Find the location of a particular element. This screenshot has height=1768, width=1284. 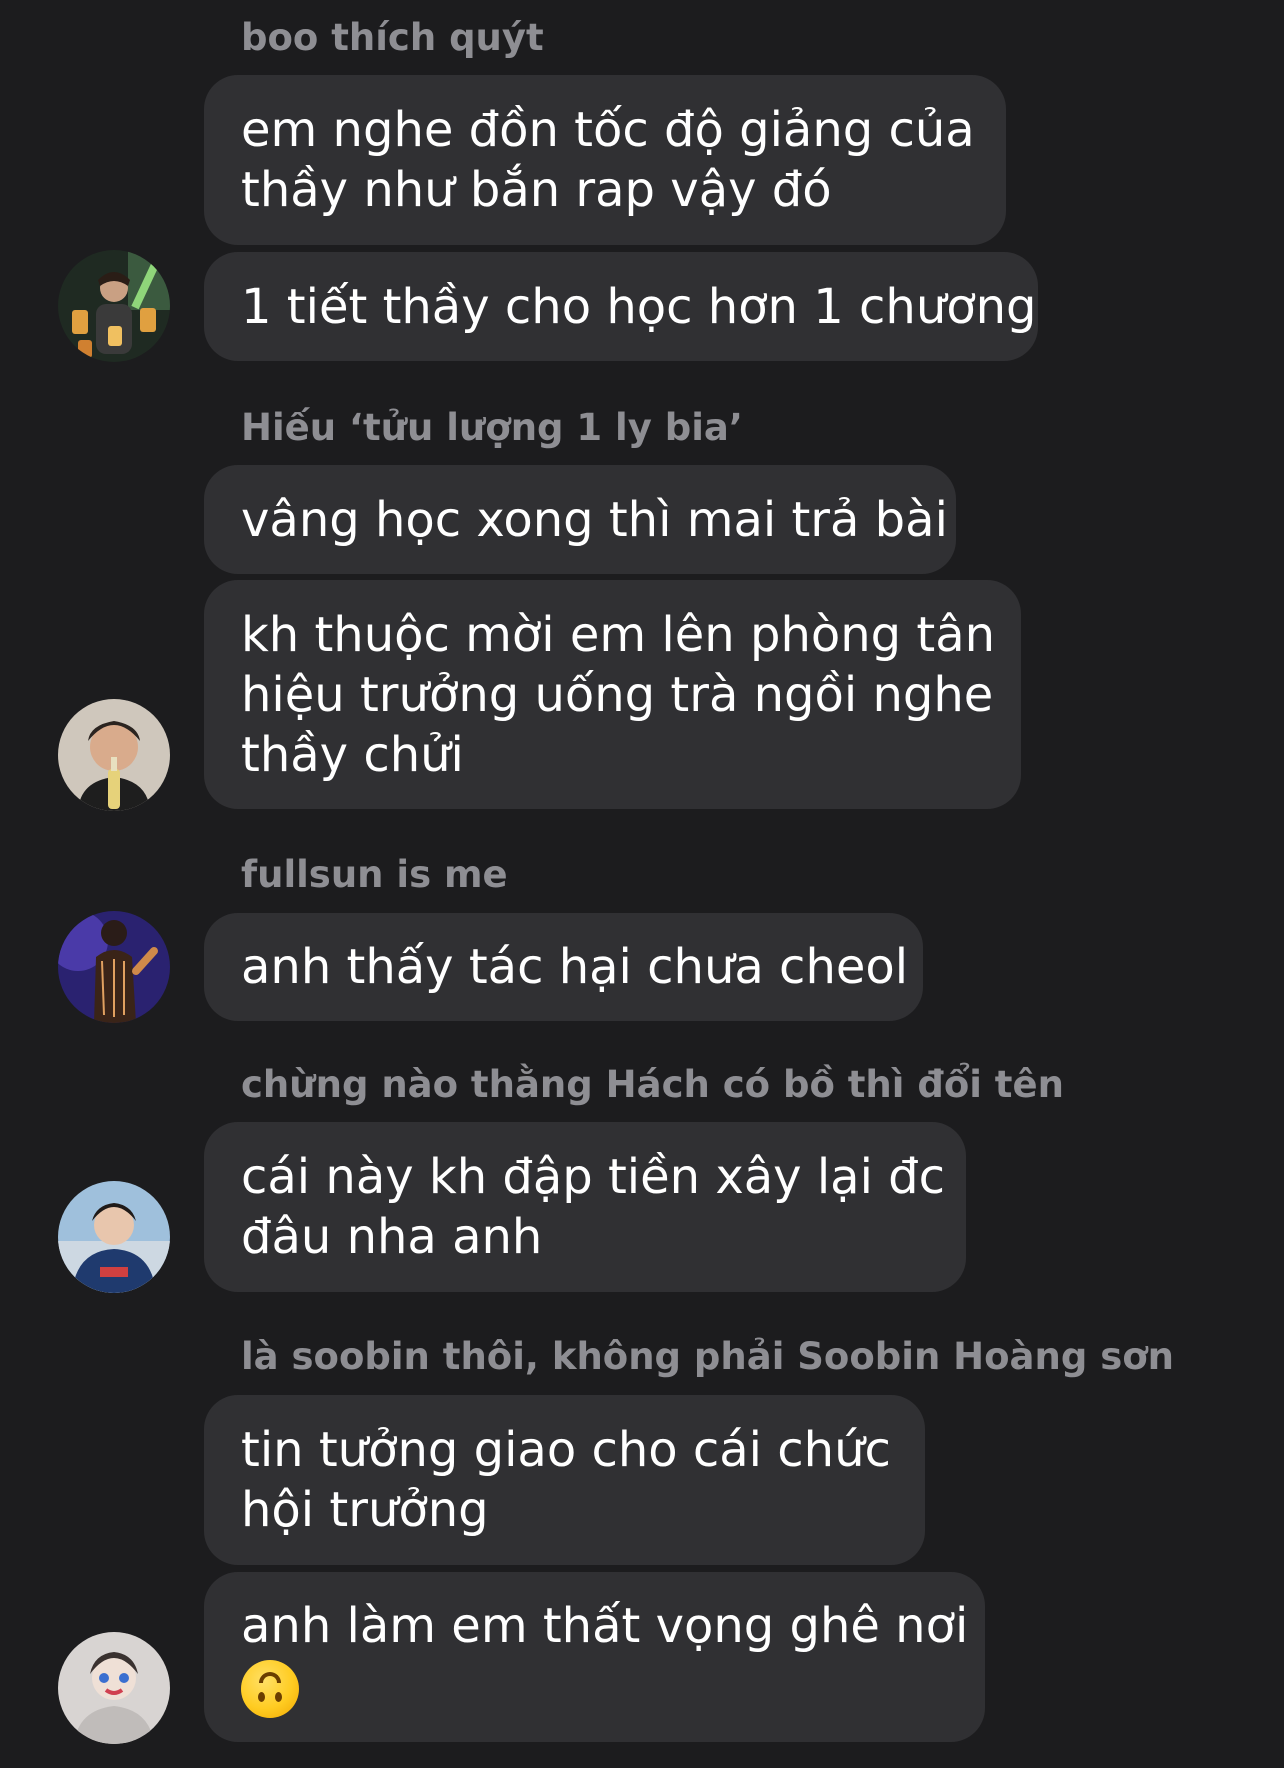

message-bubble: 1 tiết thầy cho học hơn 1 chương is located at coordinates (621, 306).